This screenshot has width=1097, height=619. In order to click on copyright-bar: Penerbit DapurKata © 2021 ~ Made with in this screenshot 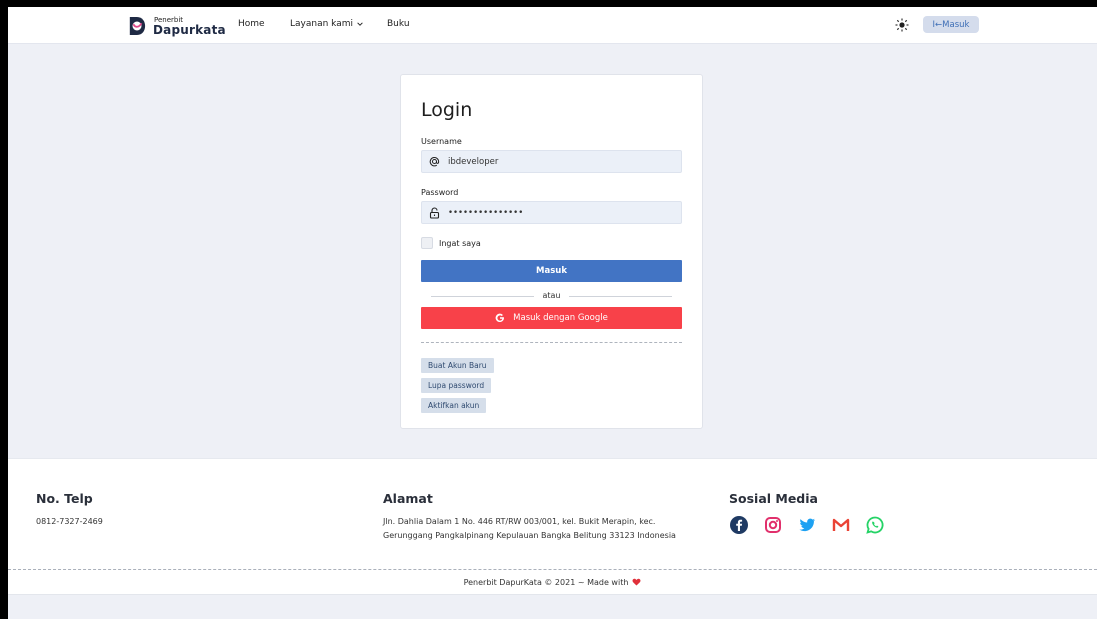, I will do `click(552, 582)`.